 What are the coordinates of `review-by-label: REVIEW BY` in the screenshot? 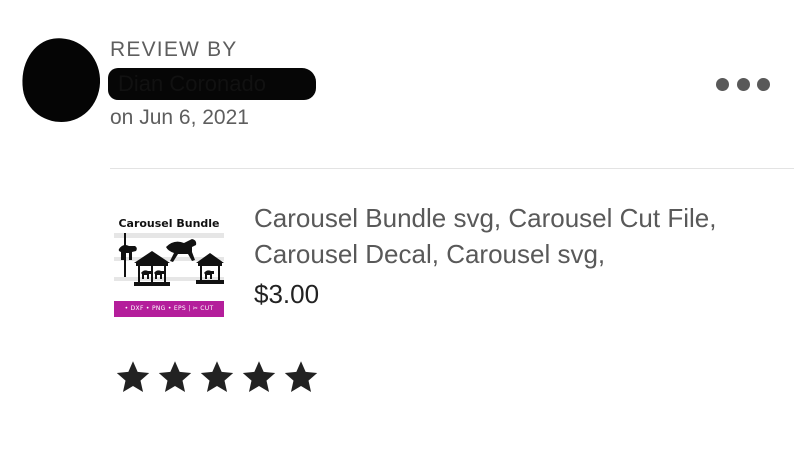 It's located at (174, 49).